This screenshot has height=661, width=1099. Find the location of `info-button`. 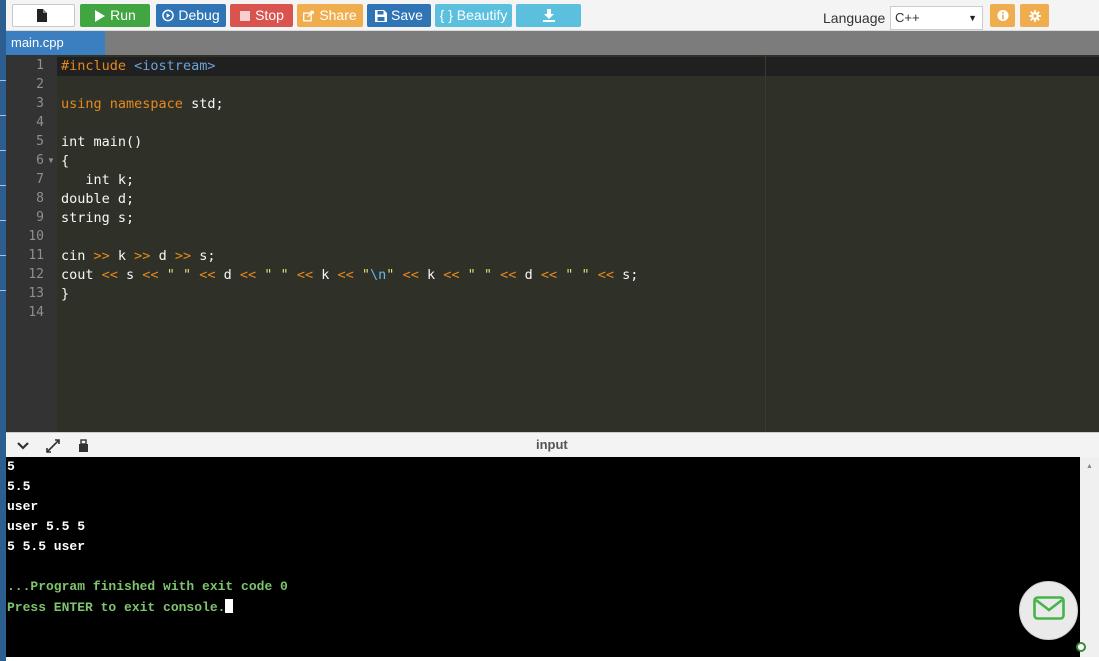

info-button is located at coordinates (1002, 15).